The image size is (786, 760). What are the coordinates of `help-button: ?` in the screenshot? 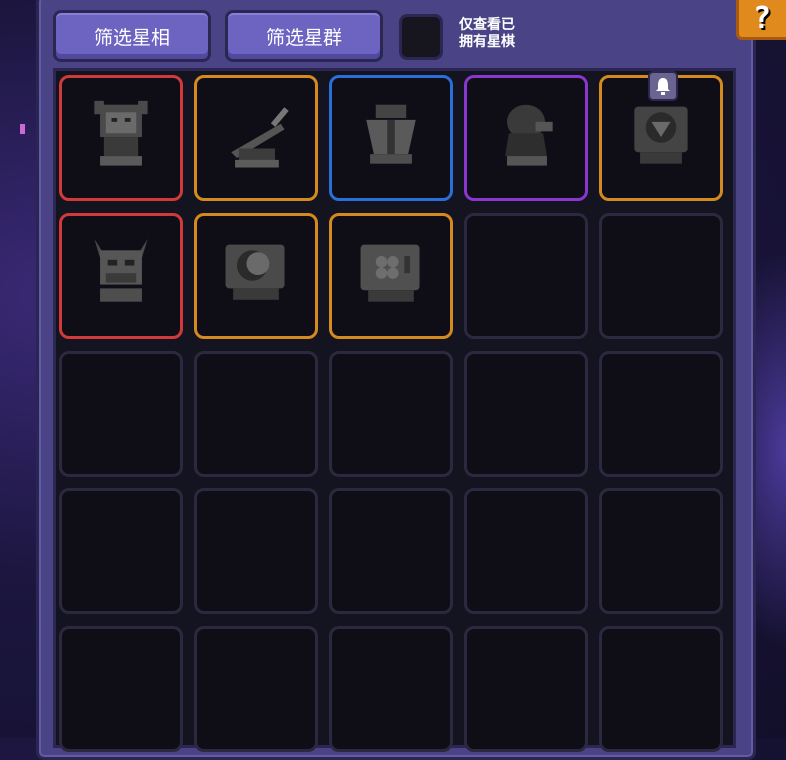 It's located at (761, 20).